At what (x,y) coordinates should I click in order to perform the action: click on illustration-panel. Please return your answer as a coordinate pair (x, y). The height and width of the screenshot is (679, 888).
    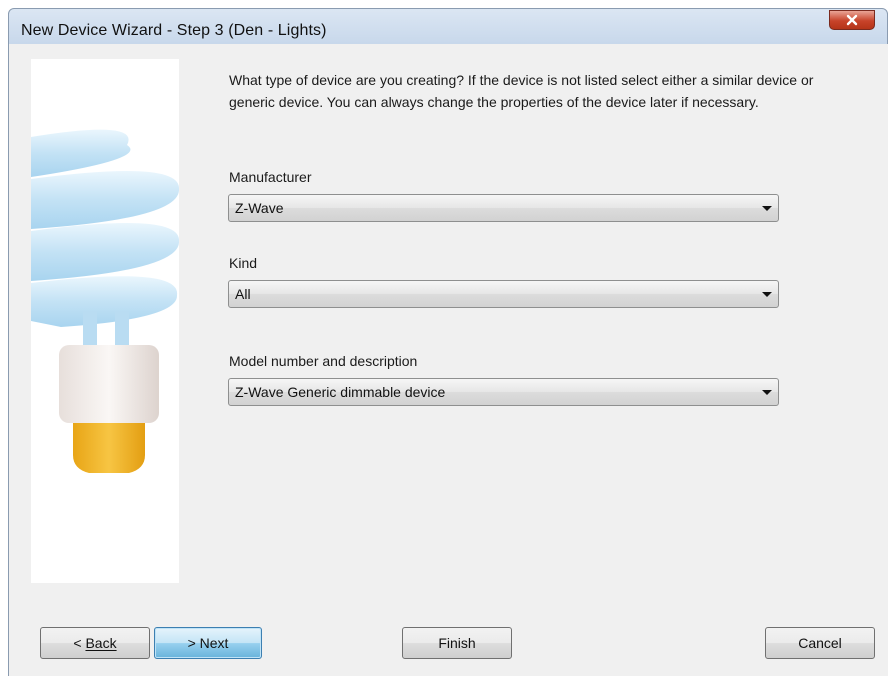
    Looking at the image, I should click on (105, 321).